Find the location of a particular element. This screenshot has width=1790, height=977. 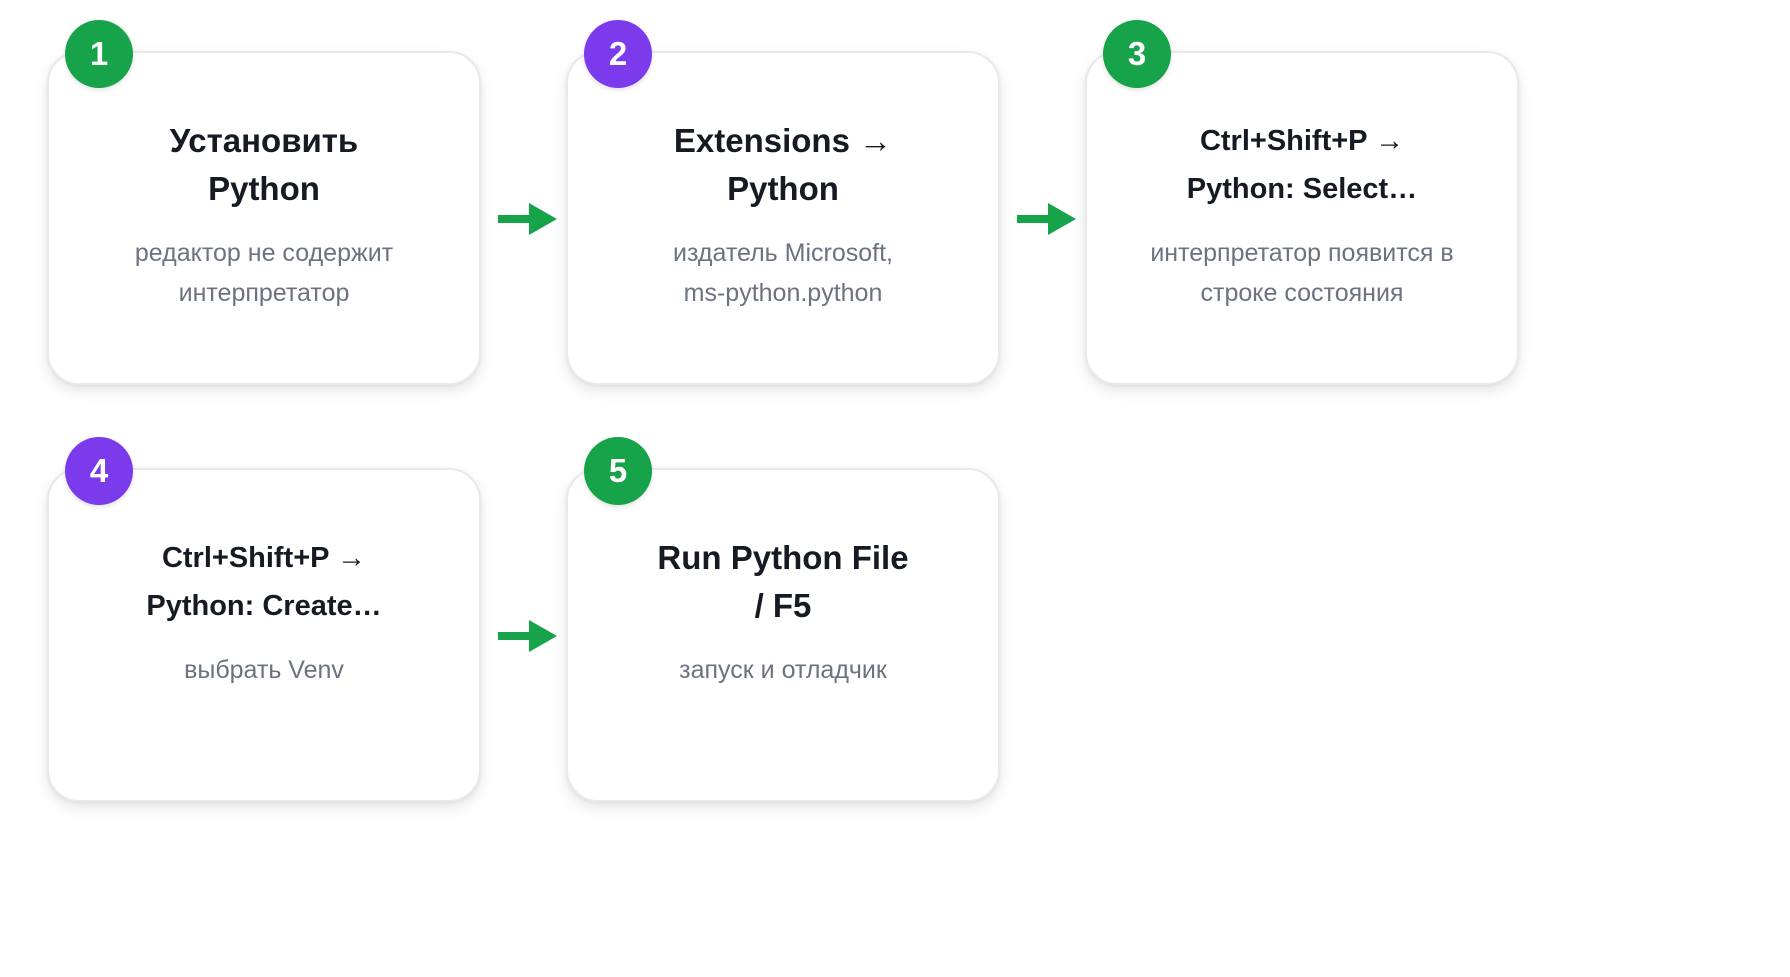

step-description: редактор не содержит интерпретатор is located at coordinates (264, 273).